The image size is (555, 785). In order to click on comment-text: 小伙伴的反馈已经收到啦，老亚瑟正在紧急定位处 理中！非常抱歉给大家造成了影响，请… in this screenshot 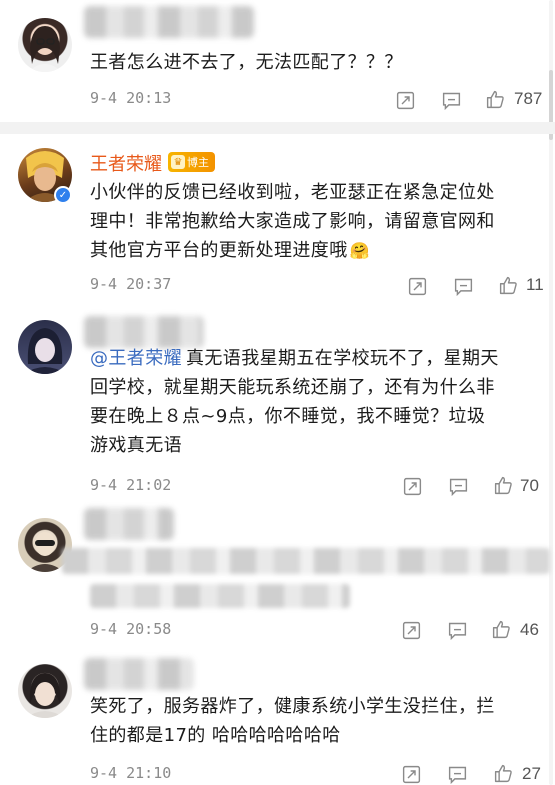, I will do `click(317, 221)`.